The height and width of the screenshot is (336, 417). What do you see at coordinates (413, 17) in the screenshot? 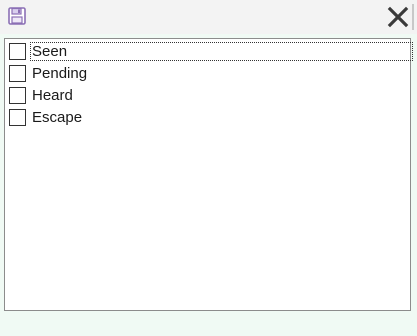
I see `toolbar-edge-divider` at bounding box center [413, 17].